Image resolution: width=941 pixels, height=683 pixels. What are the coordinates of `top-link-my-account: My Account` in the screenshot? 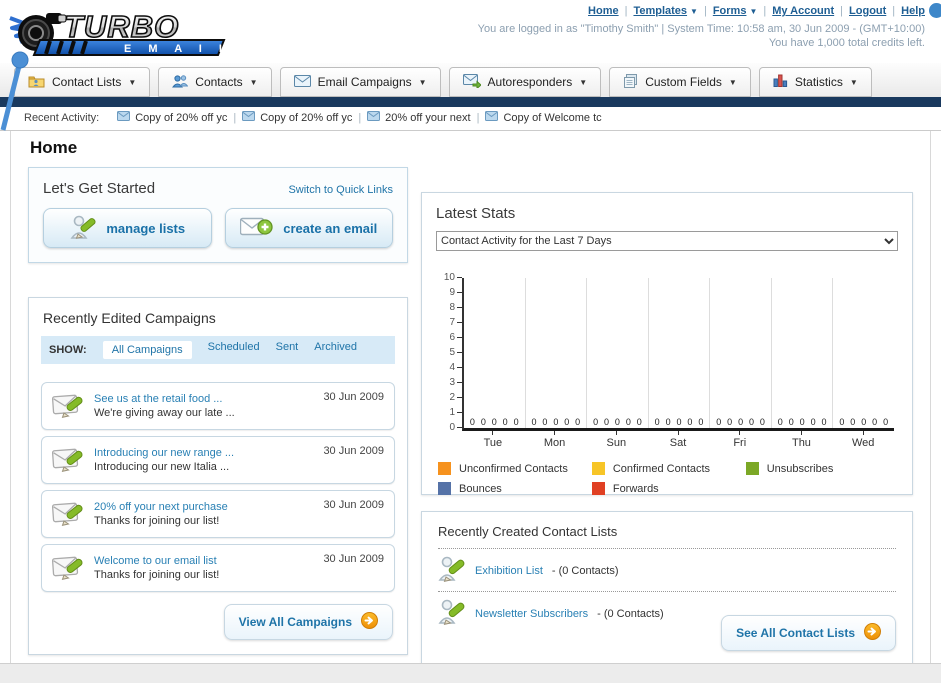 It's located at (803, 11).